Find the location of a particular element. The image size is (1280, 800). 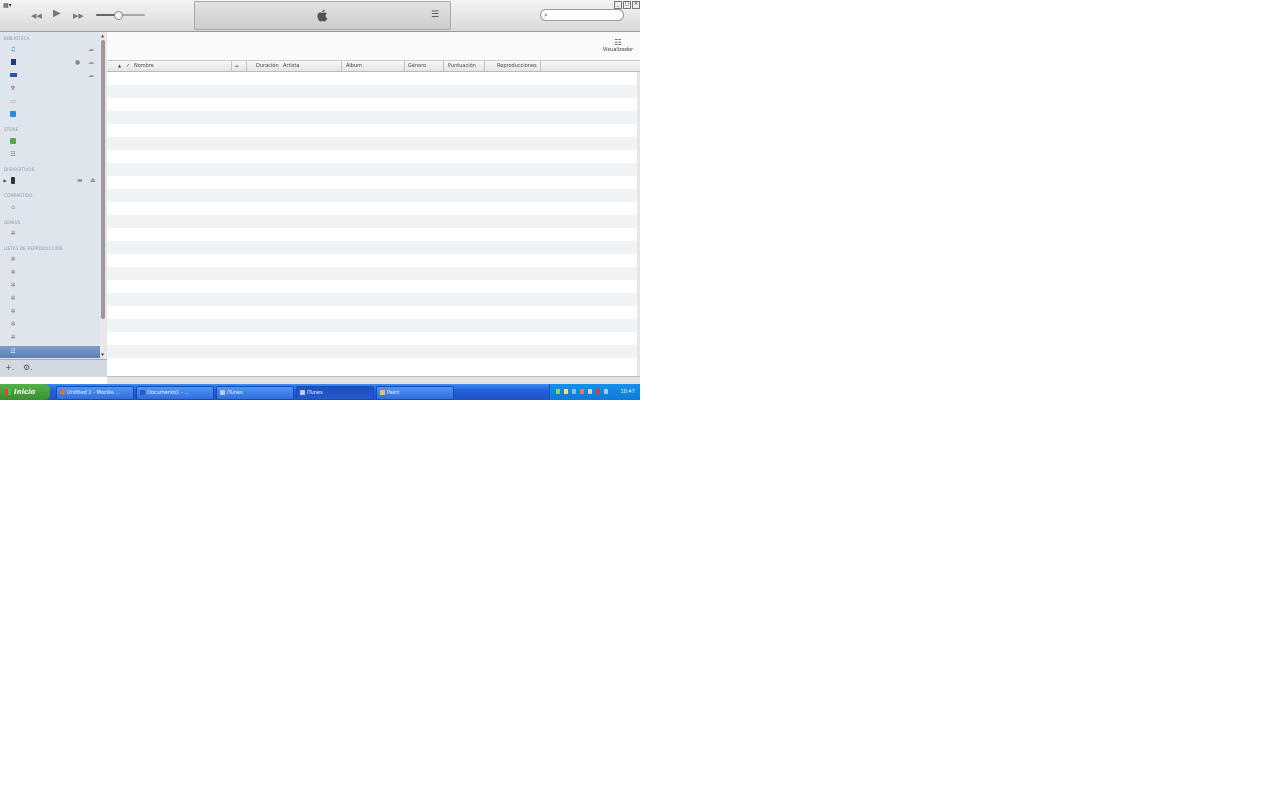

taskbar-button-itunes-1: iTunes is located at coordinates (255, 393).